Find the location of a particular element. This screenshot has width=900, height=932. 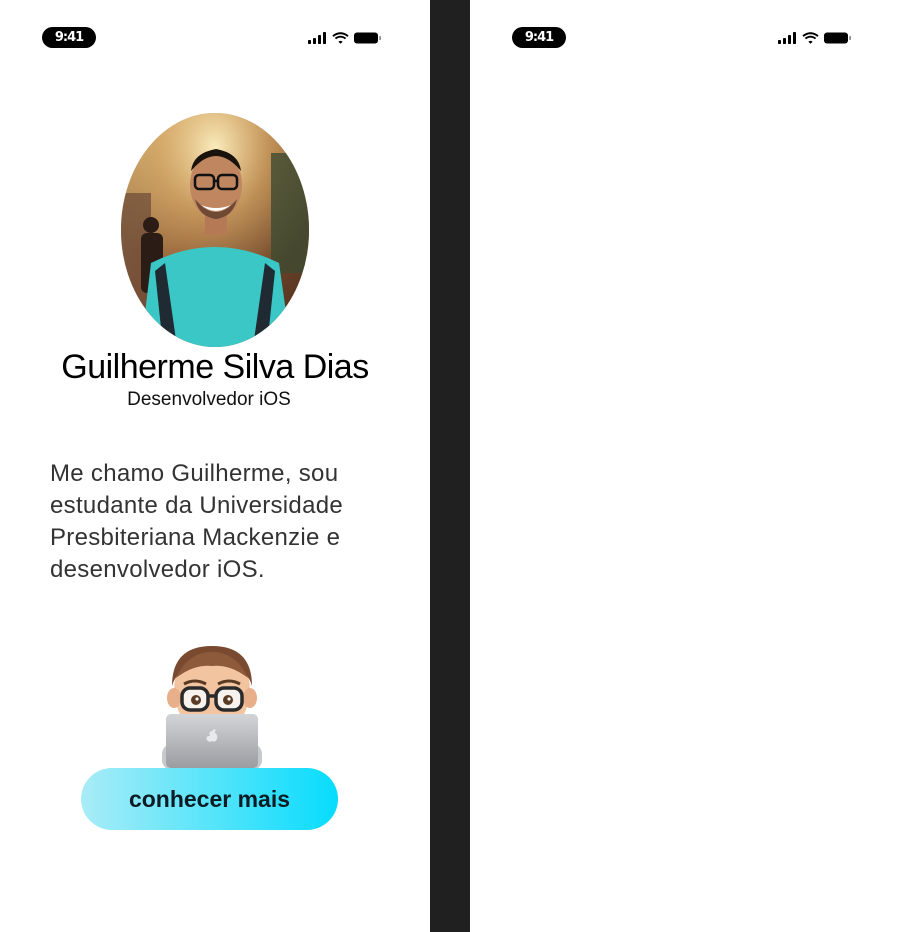

profile-role: Desenvolvedor iOS is located at coordinates (209, 399).